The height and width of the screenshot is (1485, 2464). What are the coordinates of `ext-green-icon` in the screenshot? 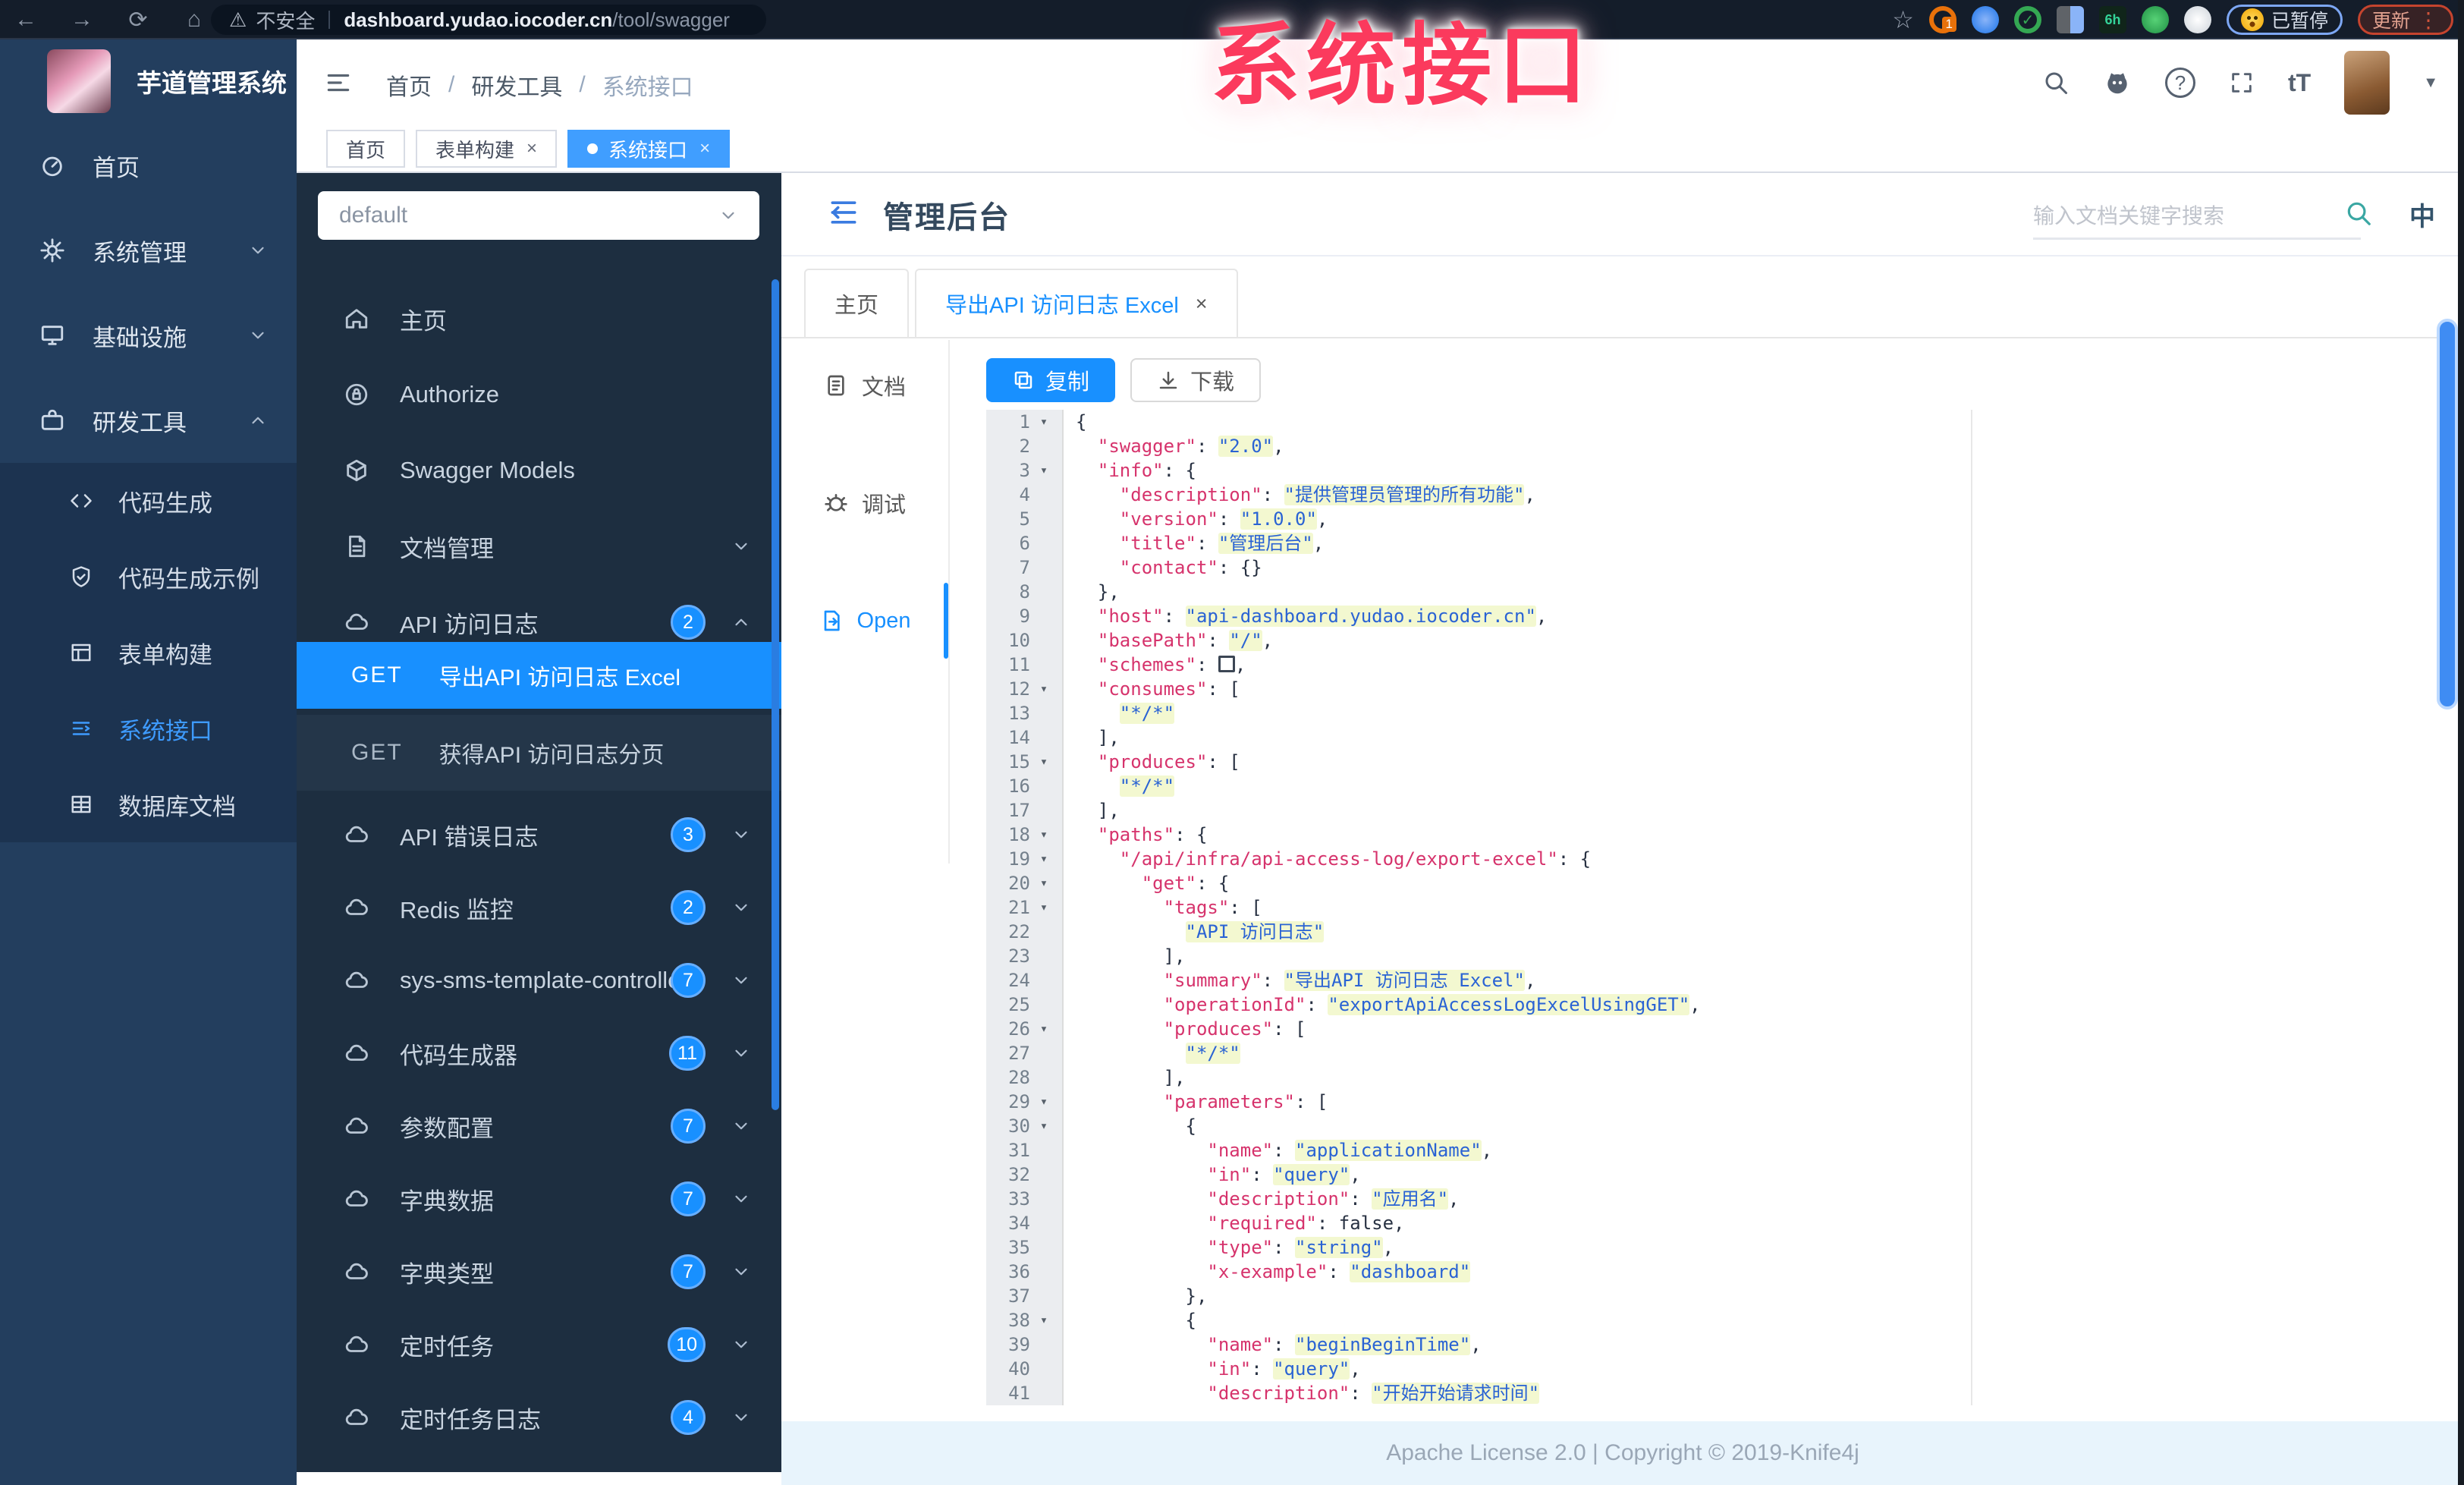 It's located at (2155, 19).